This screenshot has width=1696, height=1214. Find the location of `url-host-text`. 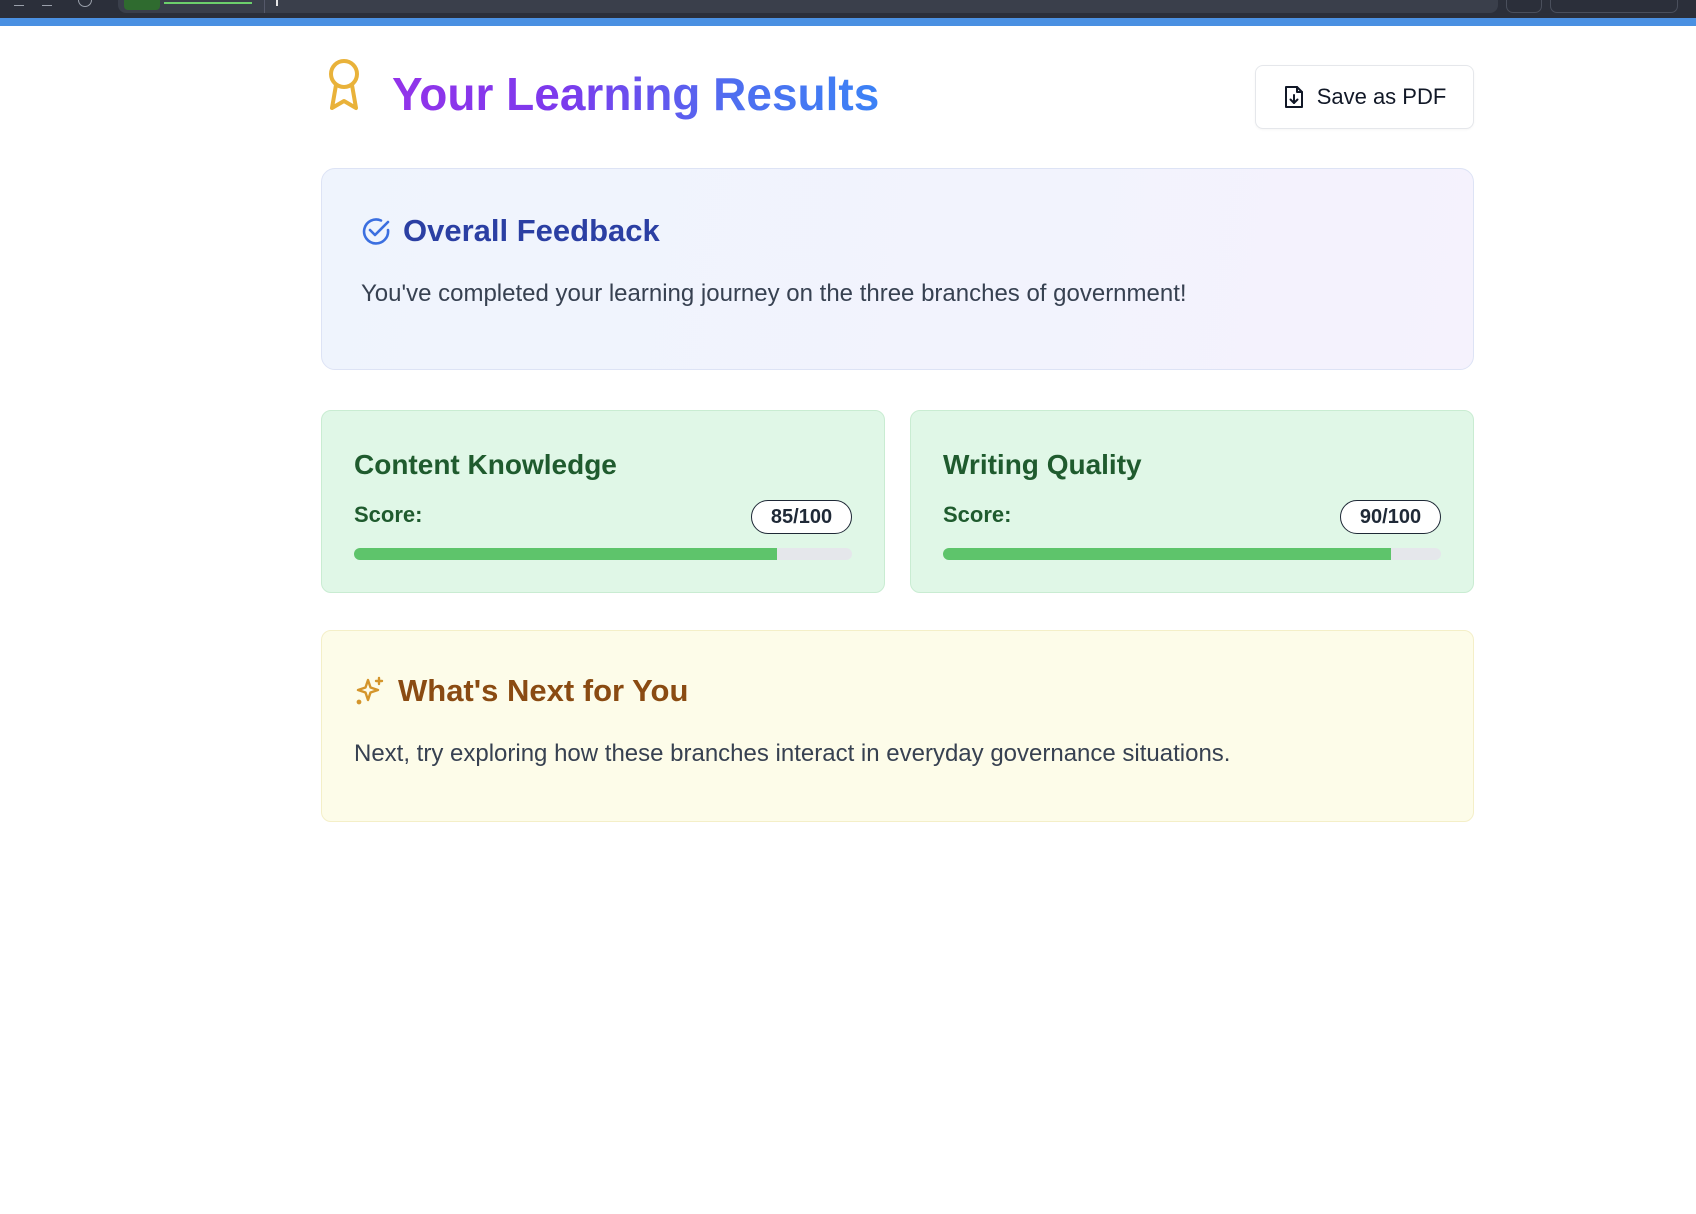

url-host-text is located at coordinates (208, 2).